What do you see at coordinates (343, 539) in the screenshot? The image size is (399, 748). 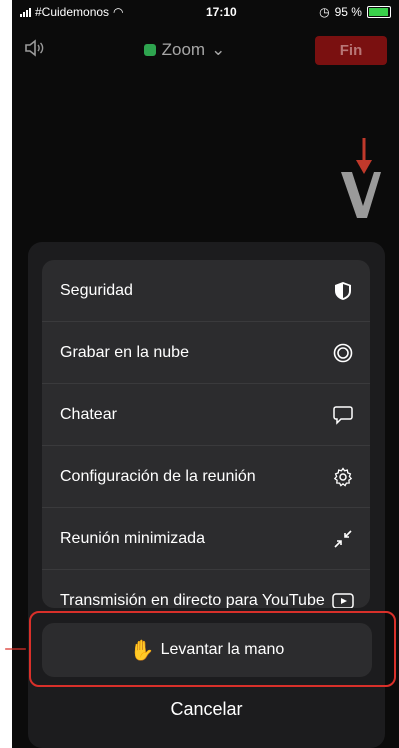 I see `minimize-icon` at bounding box center [343, 539].